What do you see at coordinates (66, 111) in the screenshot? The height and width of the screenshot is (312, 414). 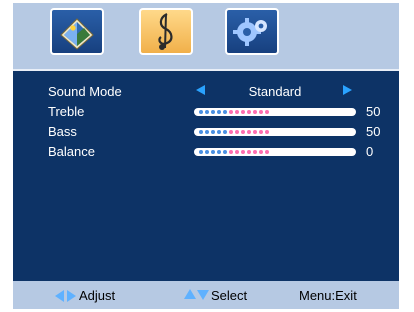 I see `treble-label: Treble` at bounding box center [66, 111].